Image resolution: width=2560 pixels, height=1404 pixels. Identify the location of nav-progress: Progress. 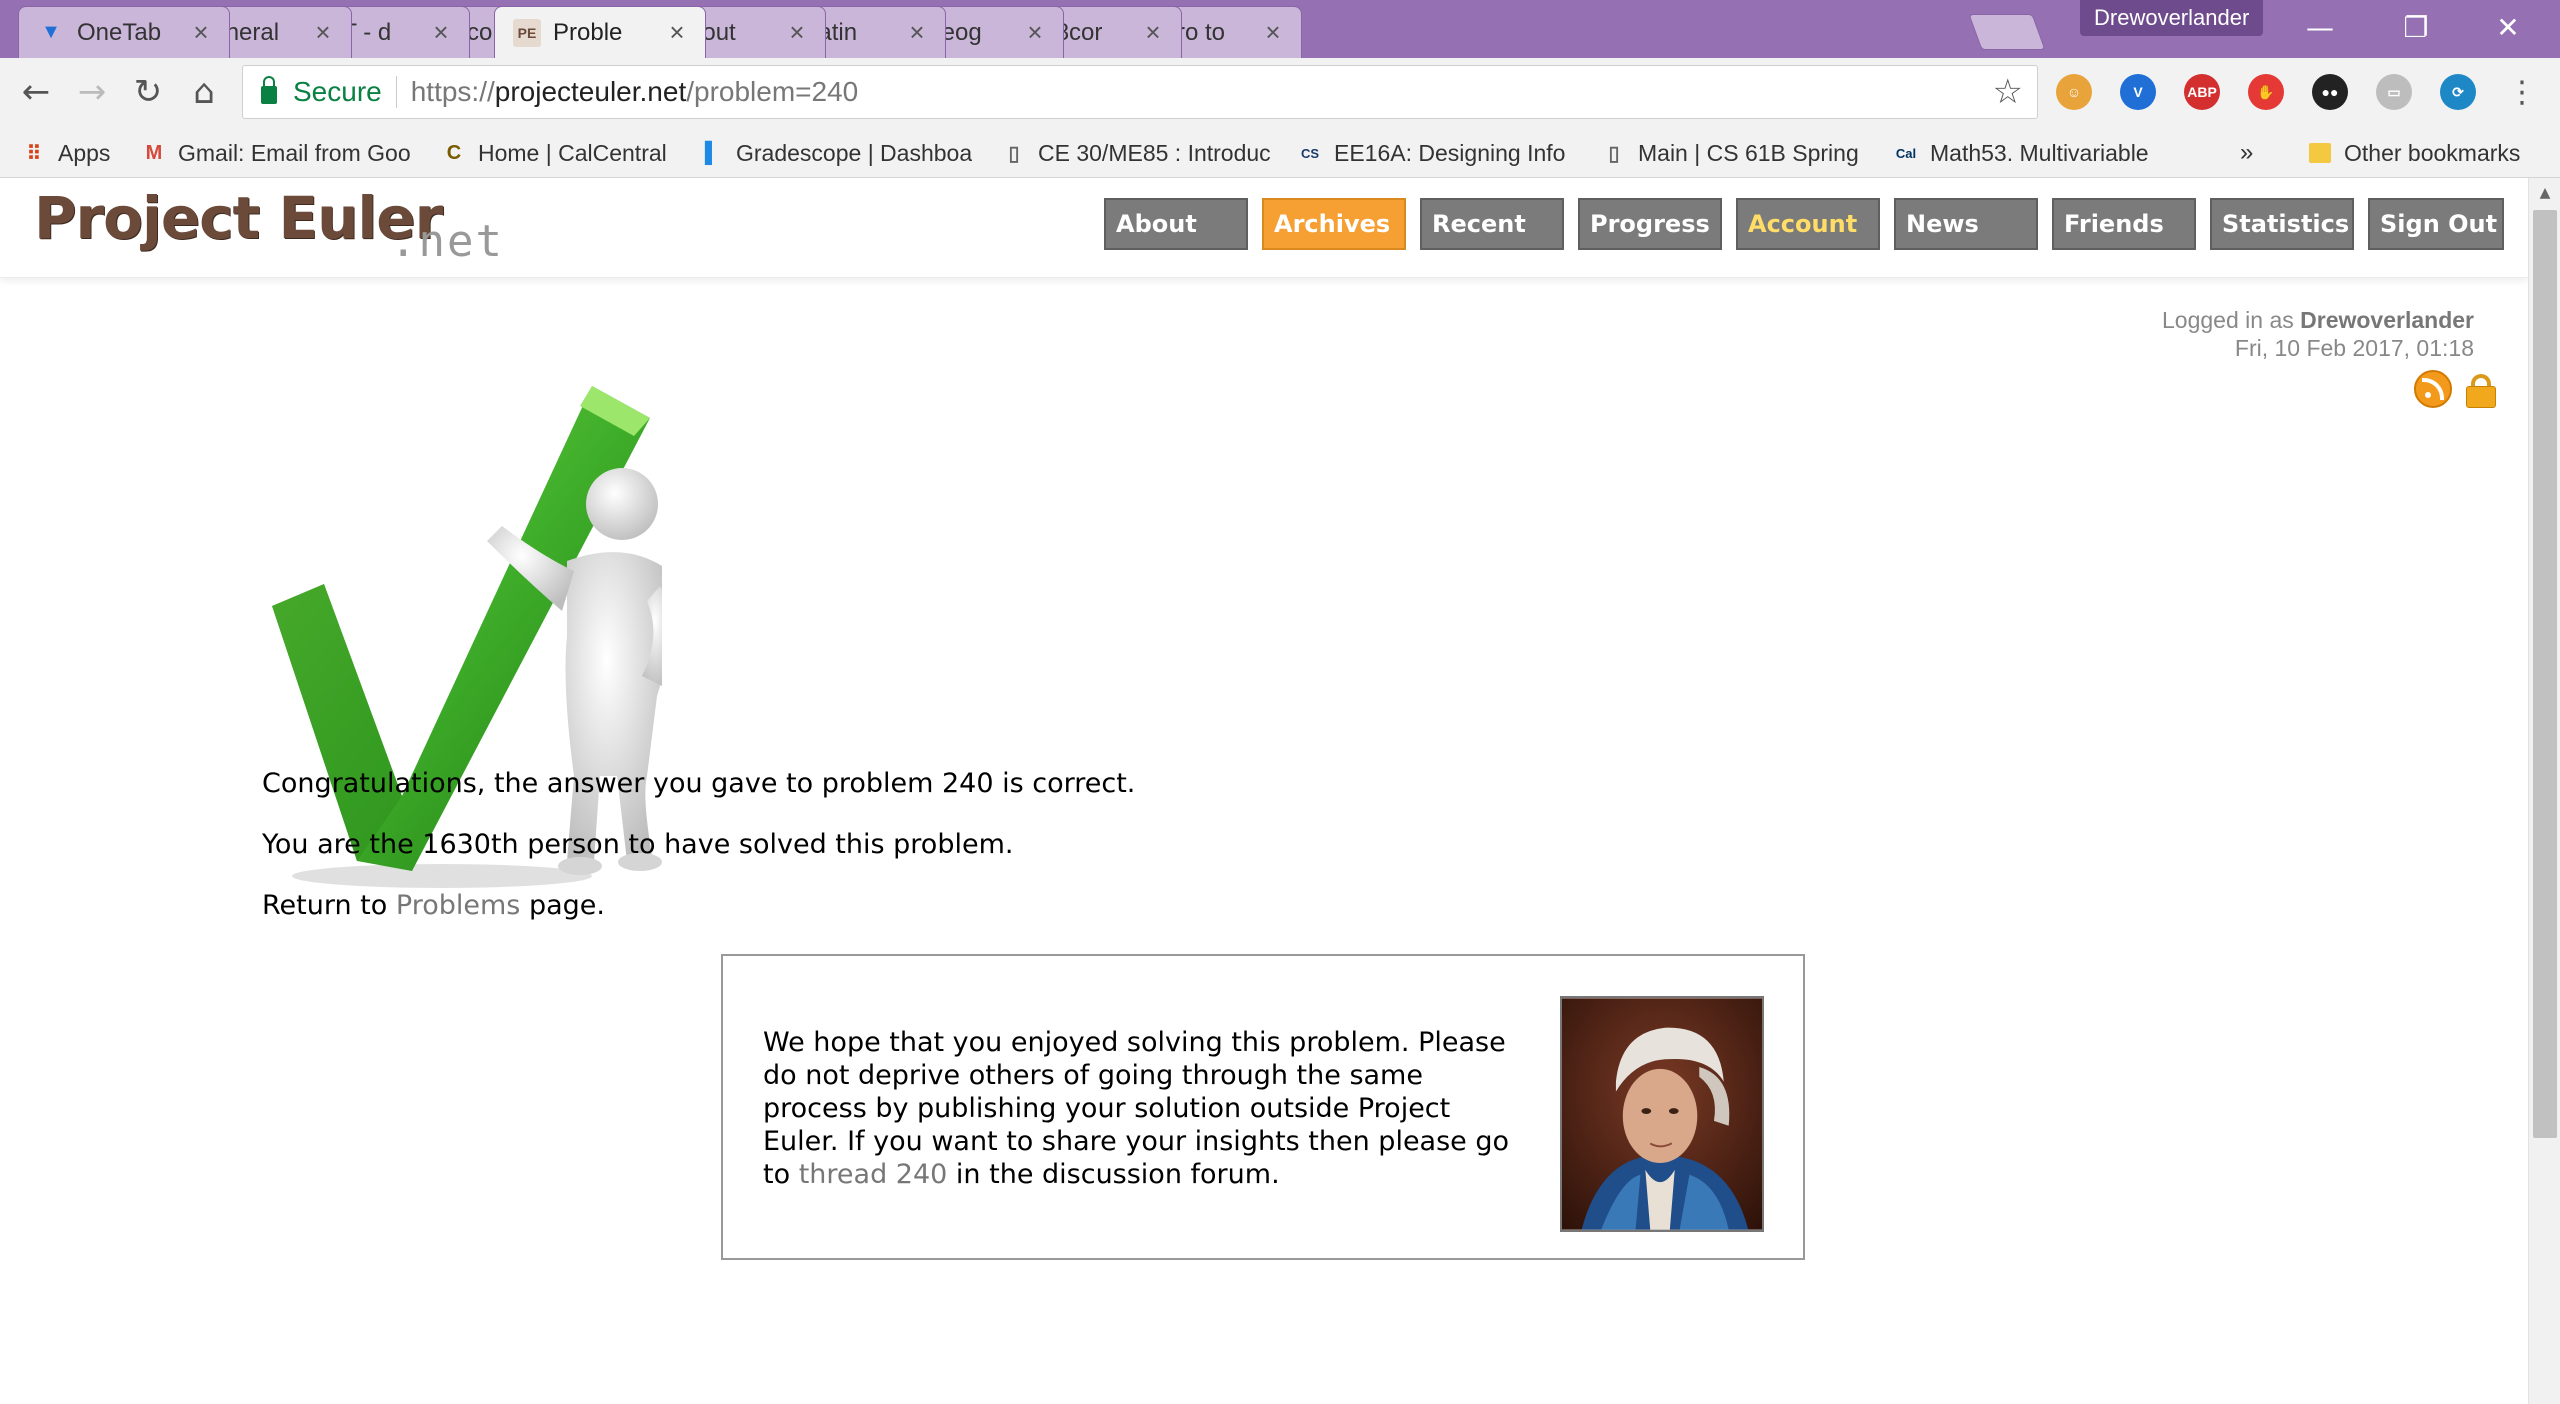
(1650, 224).